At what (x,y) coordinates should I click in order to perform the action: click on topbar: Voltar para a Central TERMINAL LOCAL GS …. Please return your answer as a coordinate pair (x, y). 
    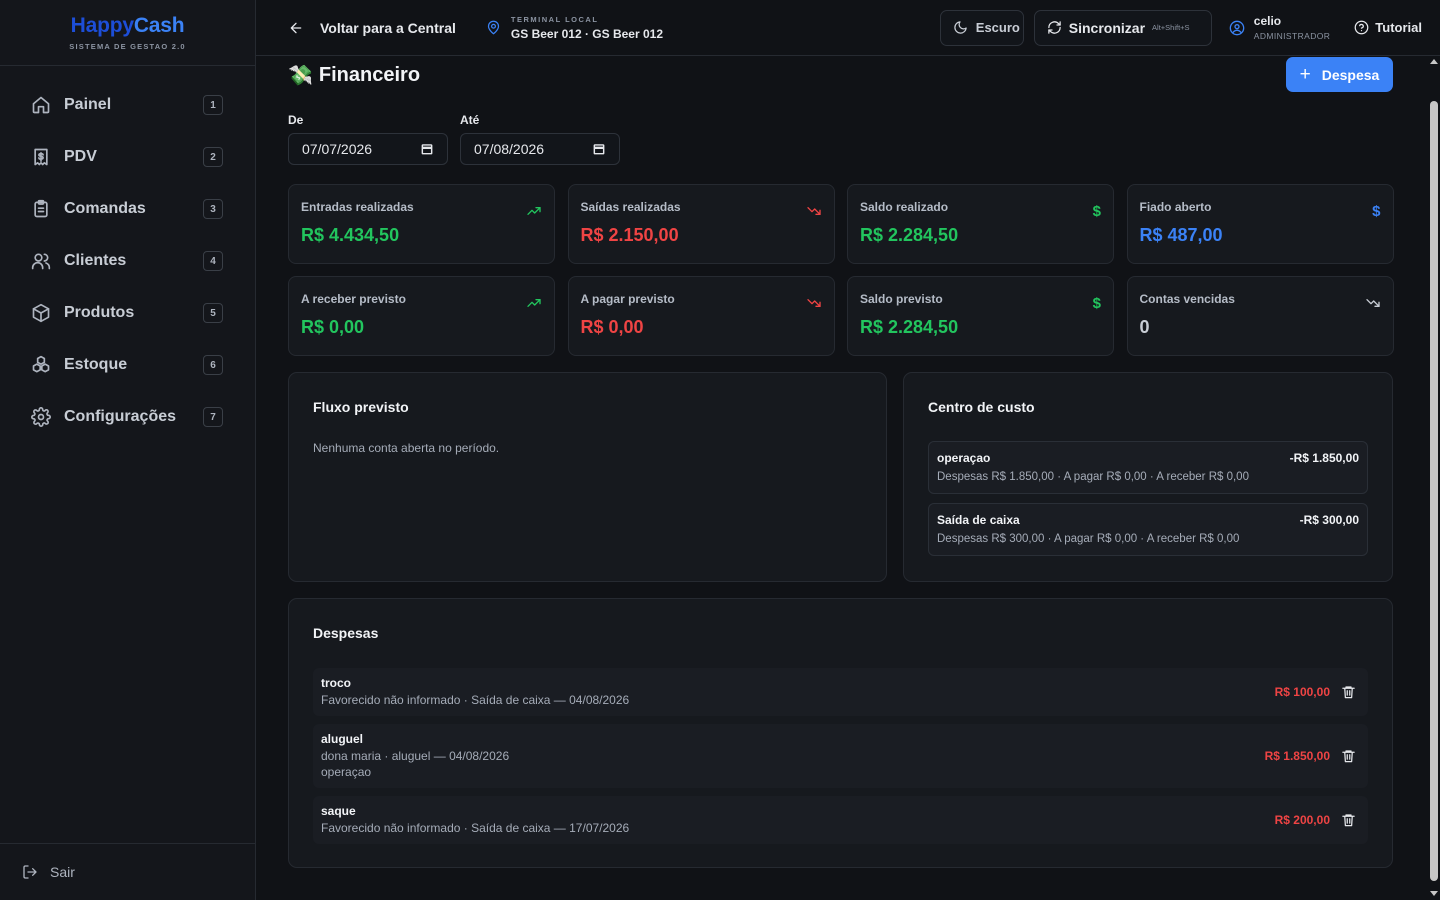
    Looking at the image, I should click on (848, 28).